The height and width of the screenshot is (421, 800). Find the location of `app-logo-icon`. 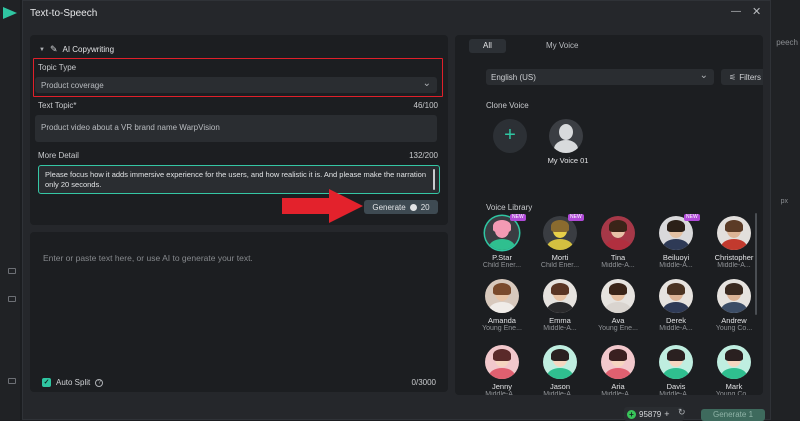

app-logo-icon is located at coordinates (10, 13).